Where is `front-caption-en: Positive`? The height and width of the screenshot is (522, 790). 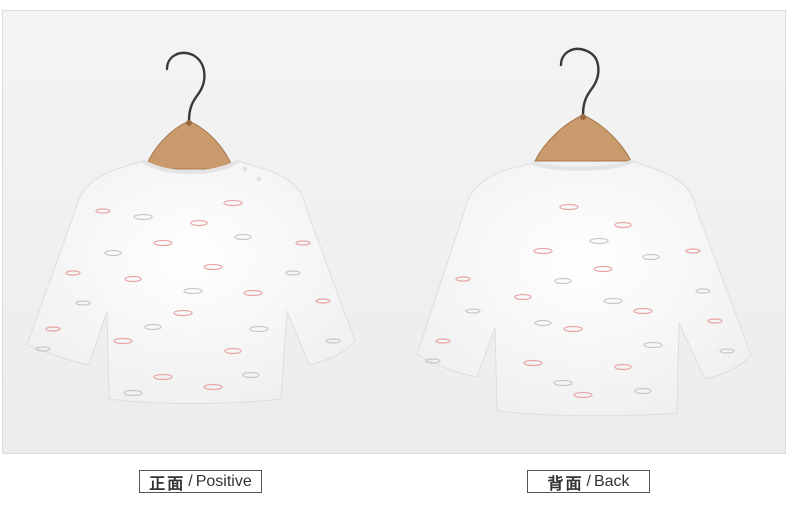
front-caption-en: Positive is located at coordinates (223, 481).